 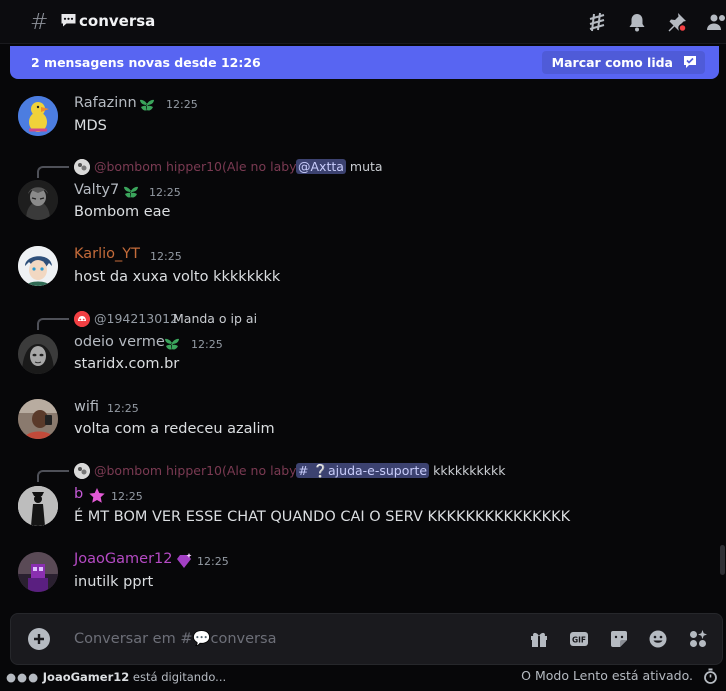 I want to click on typing-dots-icon: ●●●, so click(x=23, y=677).